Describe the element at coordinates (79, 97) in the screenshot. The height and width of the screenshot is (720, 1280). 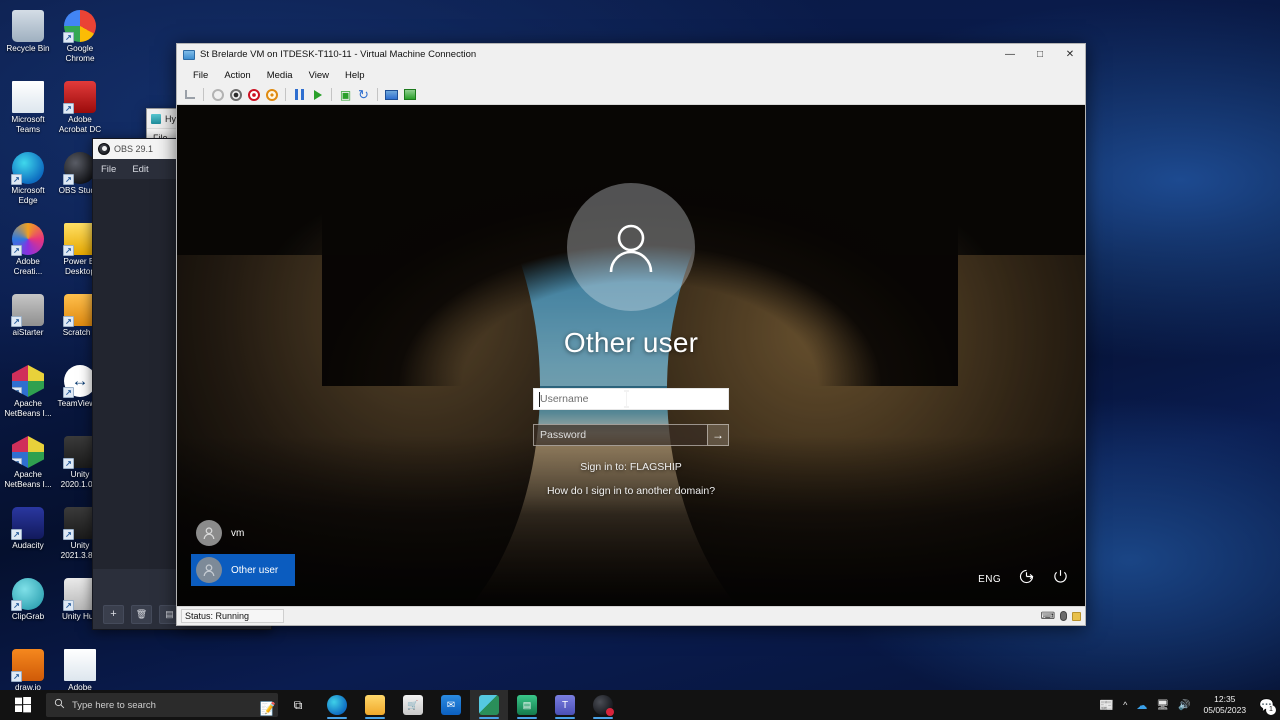
I see `adobe-acrobat-icon: ↗` at that location.